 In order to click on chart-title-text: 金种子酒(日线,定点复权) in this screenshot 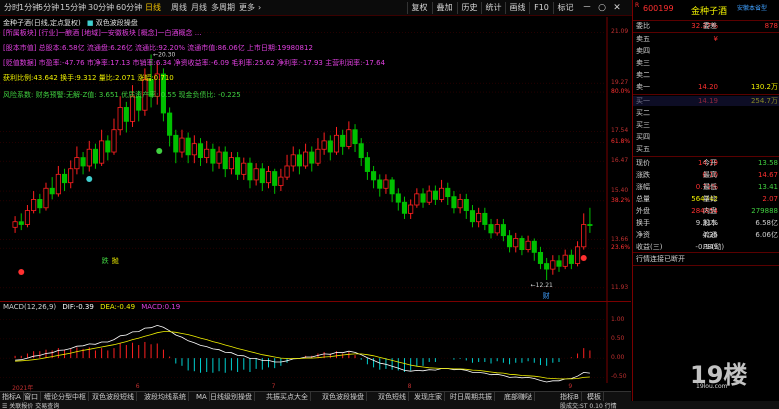, I will do `click(42, 23)`.